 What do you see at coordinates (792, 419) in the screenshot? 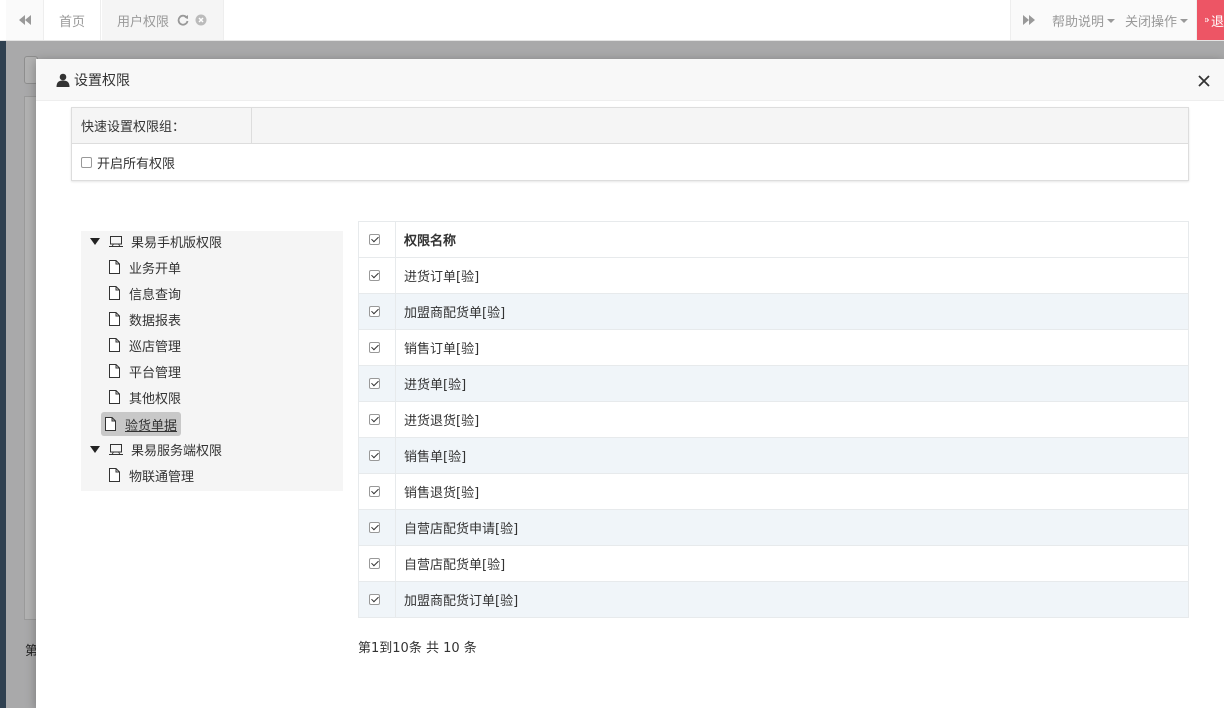
I see `permission-name-cell: 进货退货[验]` at bounding box center [792, 419].